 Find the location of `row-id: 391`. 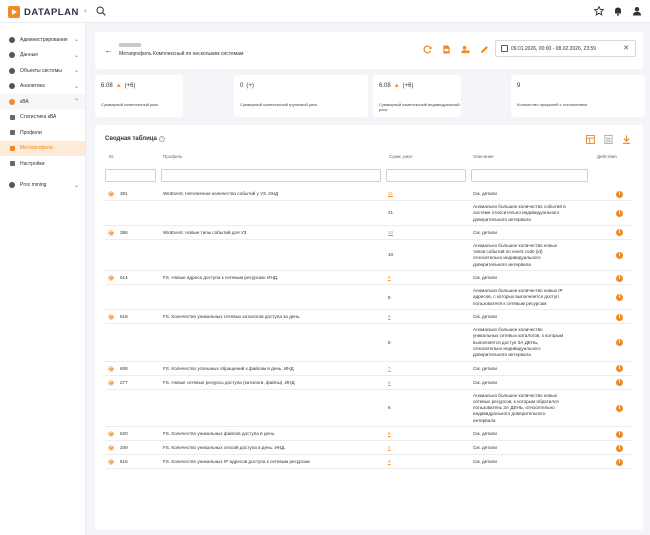

row-id: 391 is located at coordinates (124, 193).